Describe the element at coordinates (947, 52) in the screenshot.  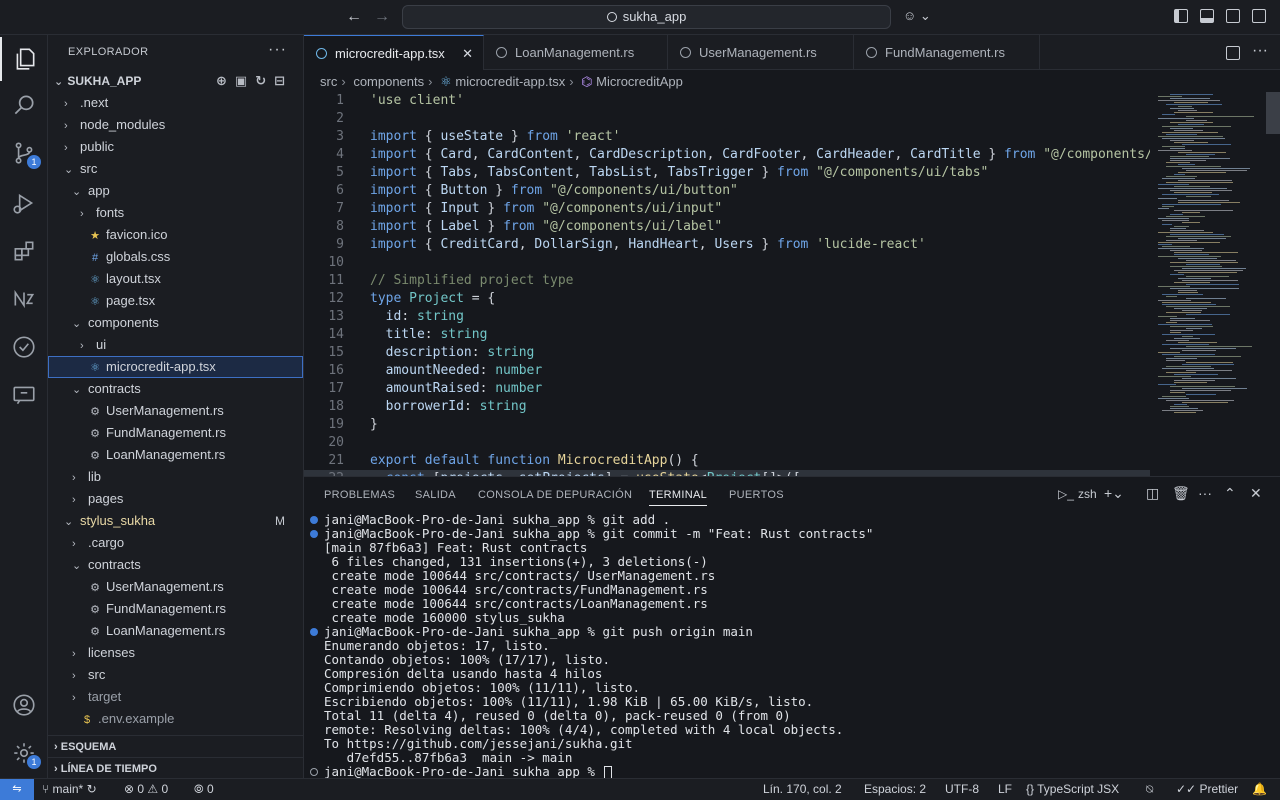
I see `tab-fund-management: FundManagement.rs` at that location.